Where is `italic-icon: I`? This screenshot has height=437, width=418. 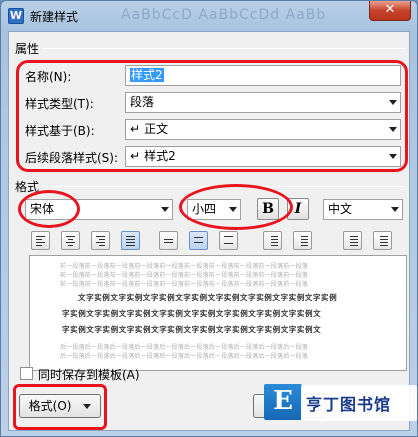 italic-icon: I is located at coordinates (298, 209).